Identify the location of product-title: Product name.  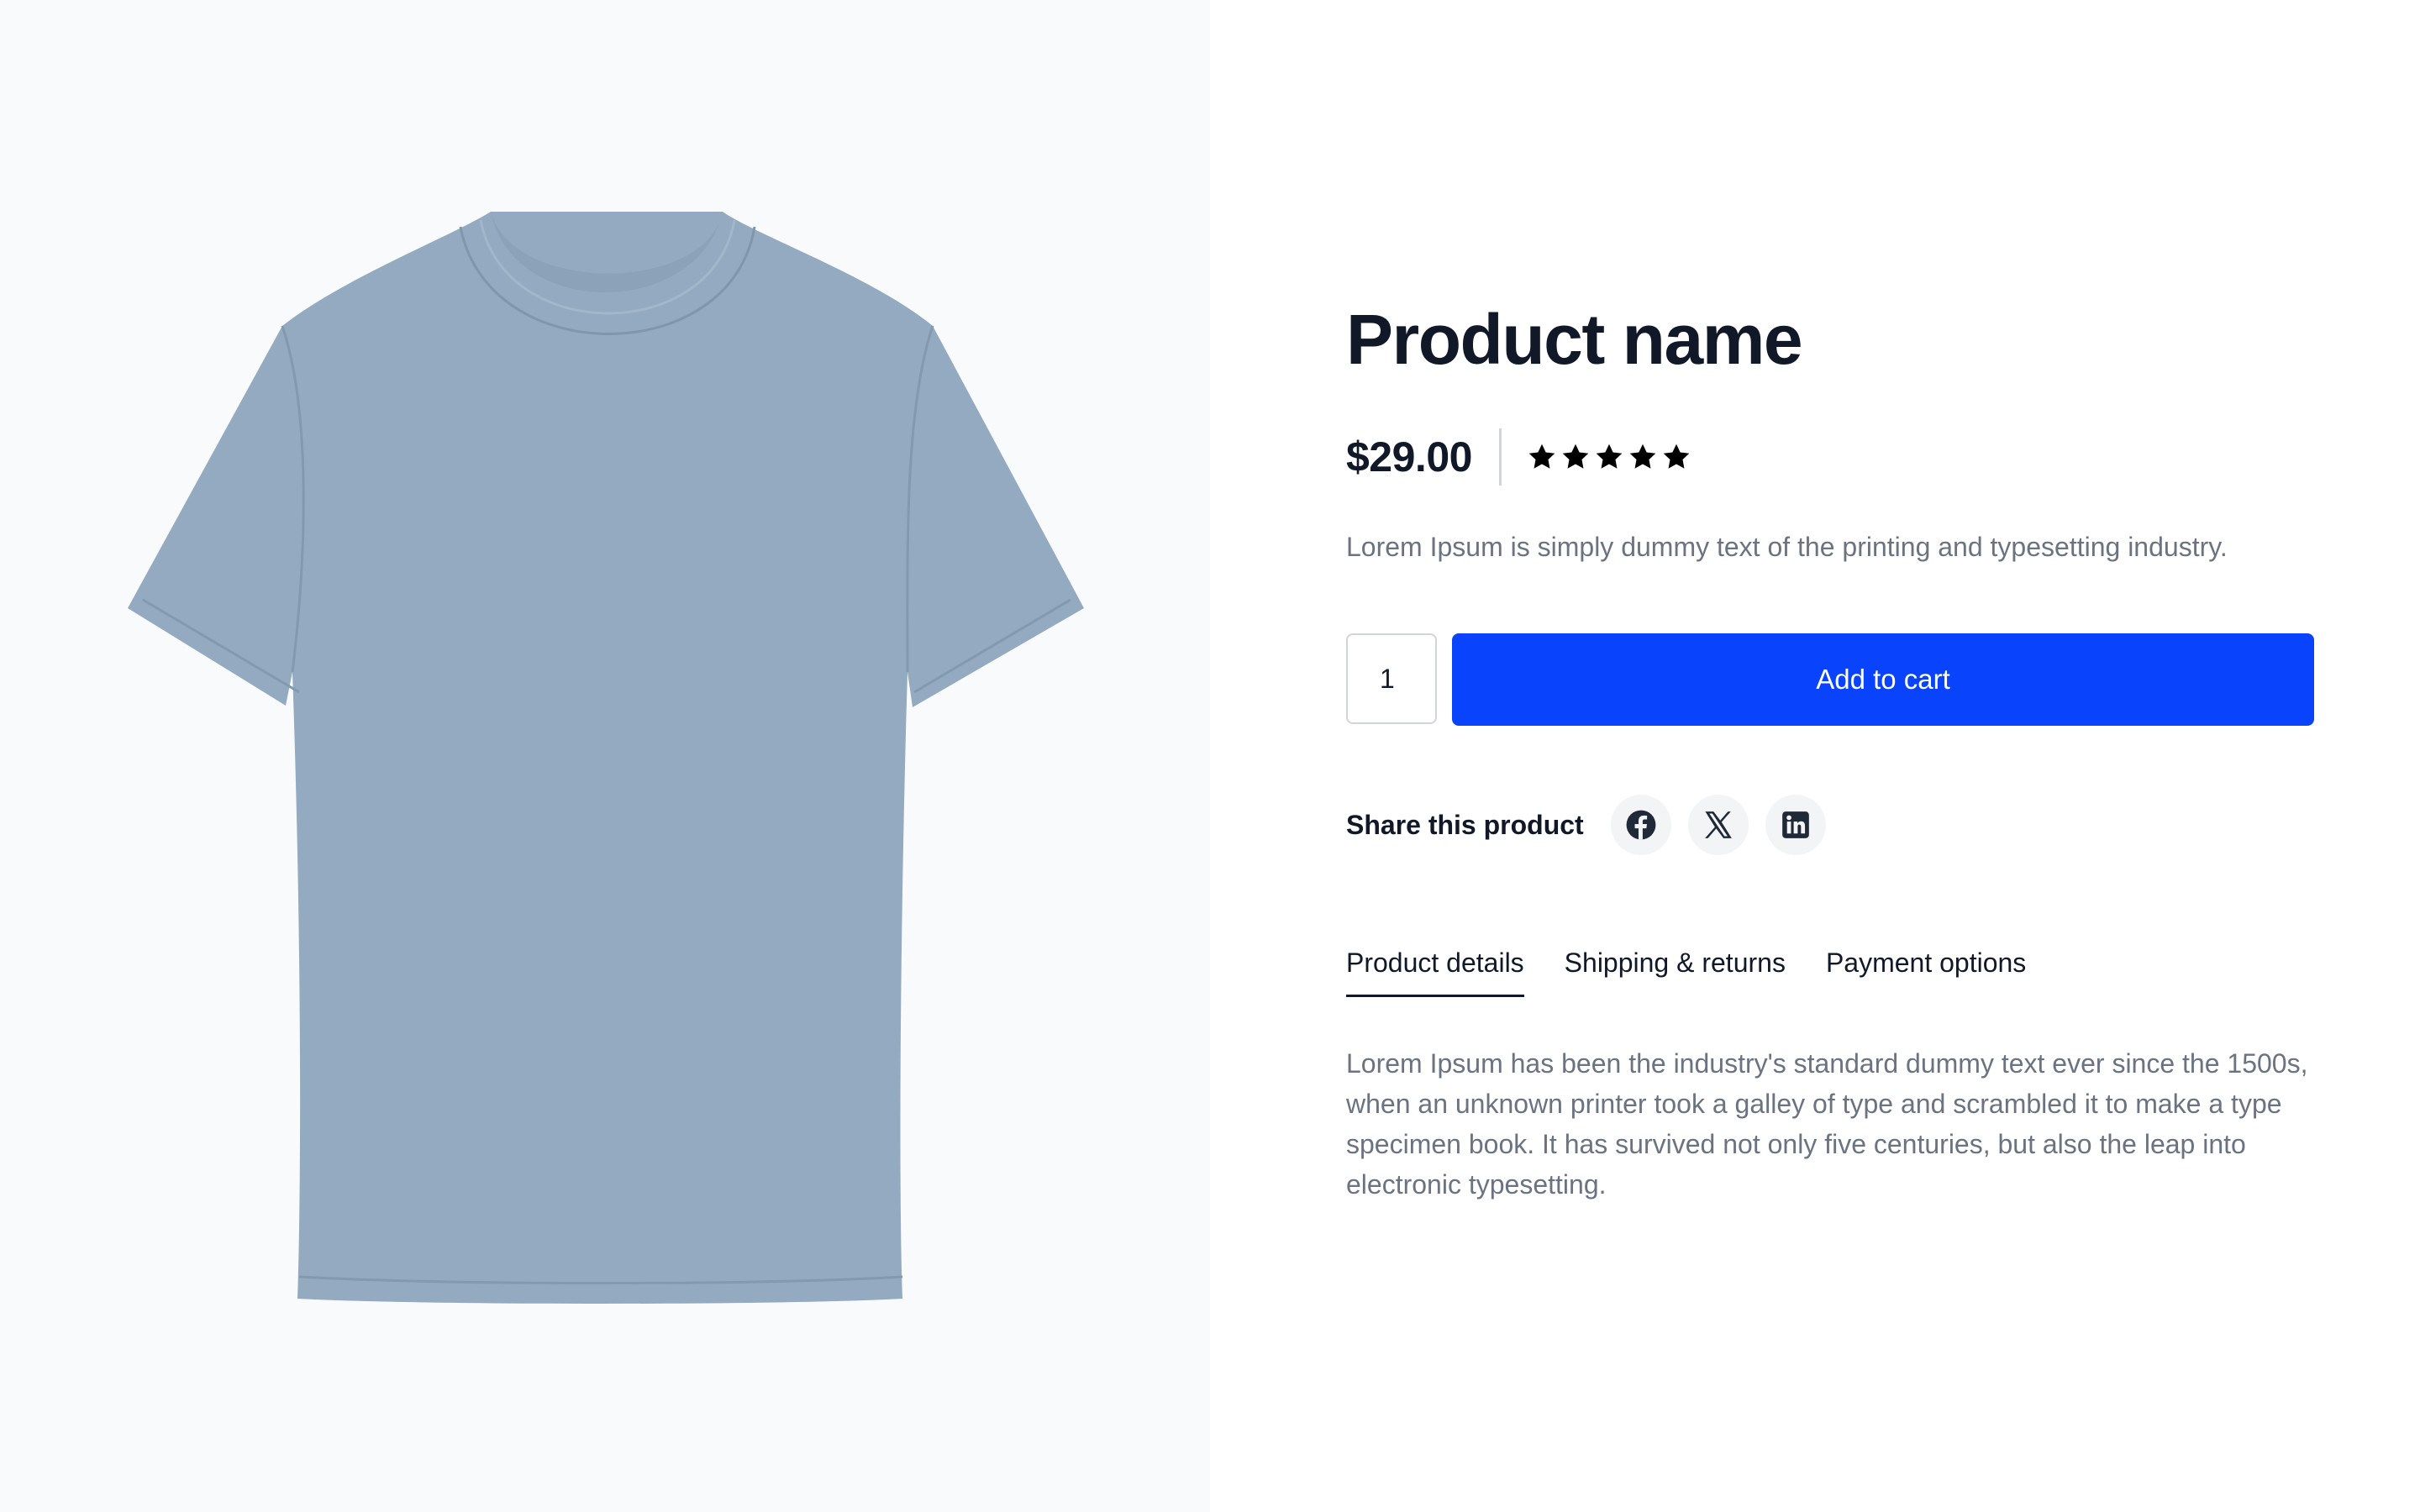
(1574, 339).